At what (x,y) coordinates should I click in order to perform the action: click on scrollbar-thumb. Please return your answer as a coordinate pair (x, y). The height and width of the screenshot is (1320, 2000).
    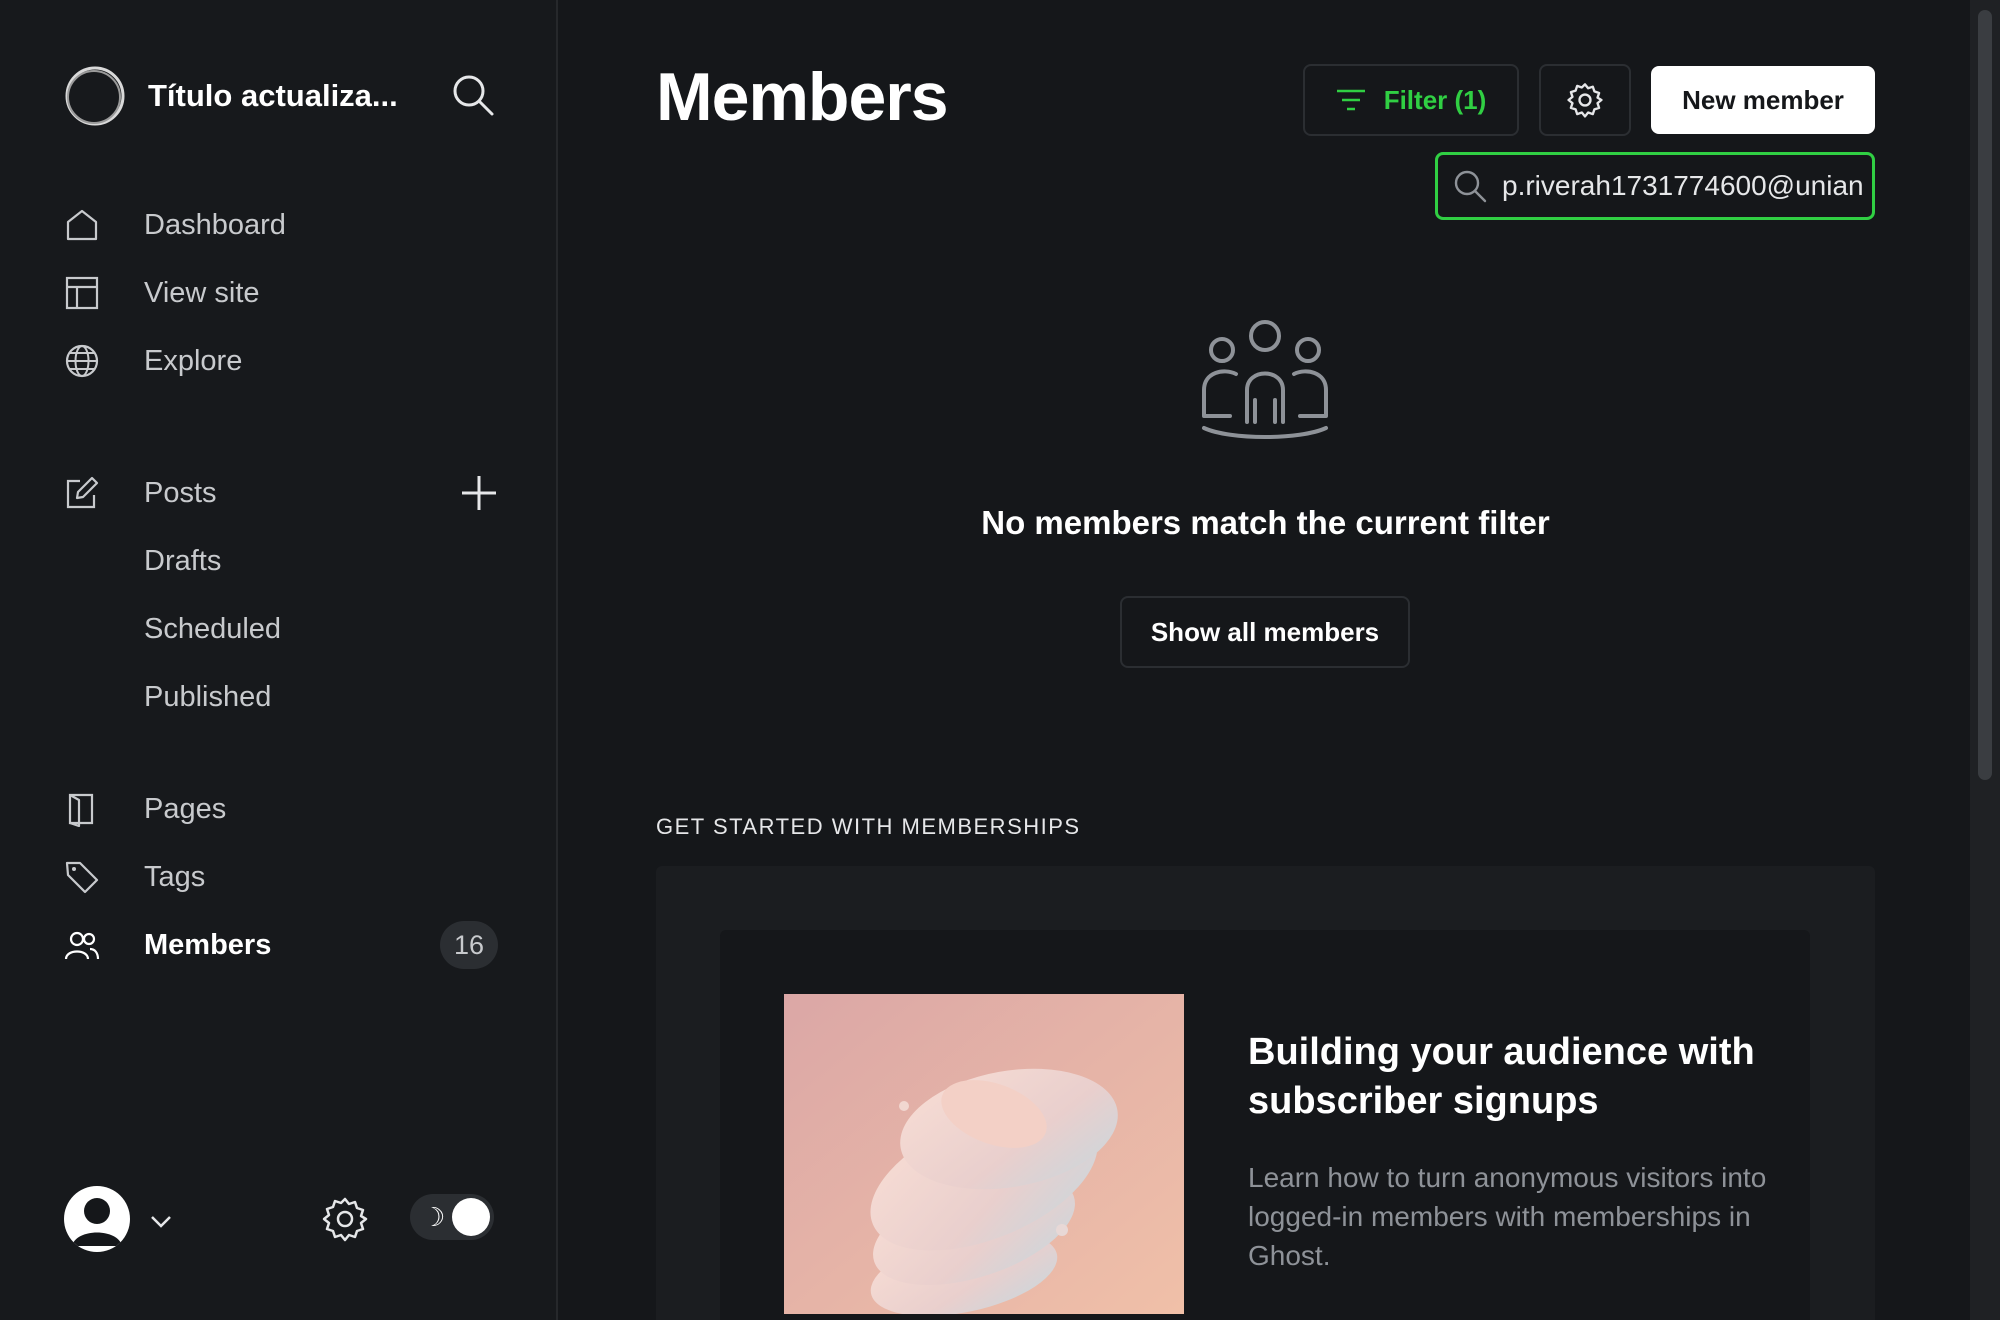
    Looking at the image, I should click on (1985, 395).